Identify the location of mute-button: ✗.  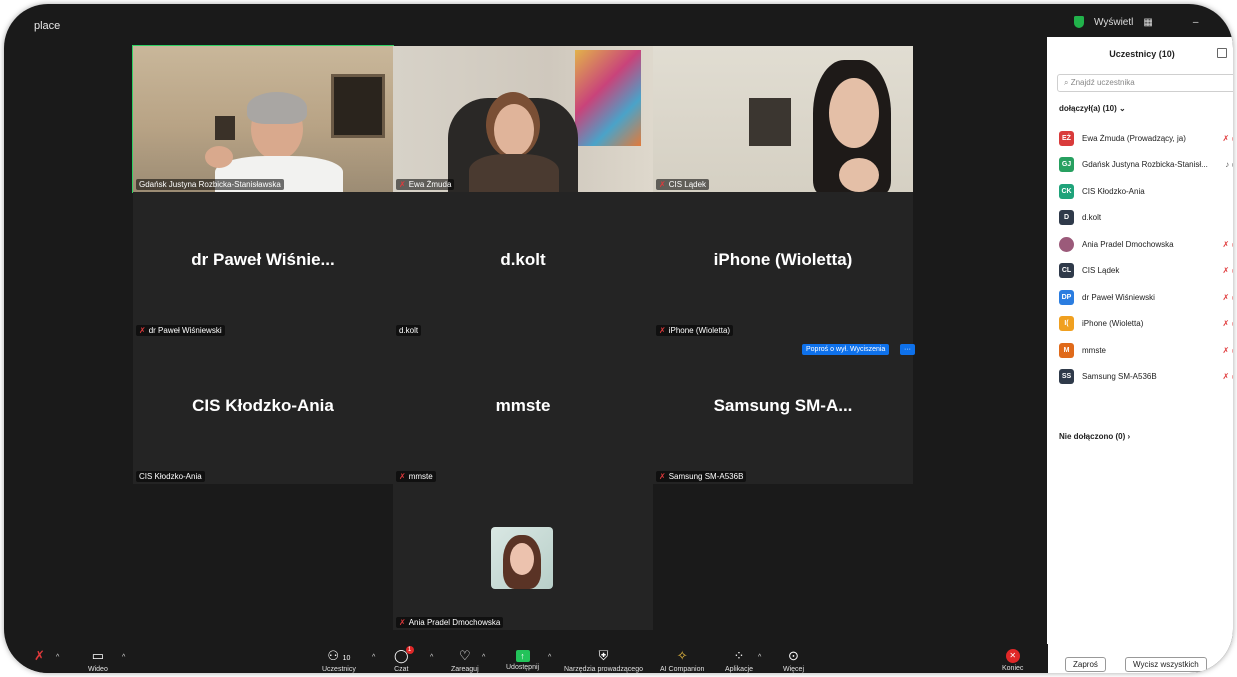
(39, 656).